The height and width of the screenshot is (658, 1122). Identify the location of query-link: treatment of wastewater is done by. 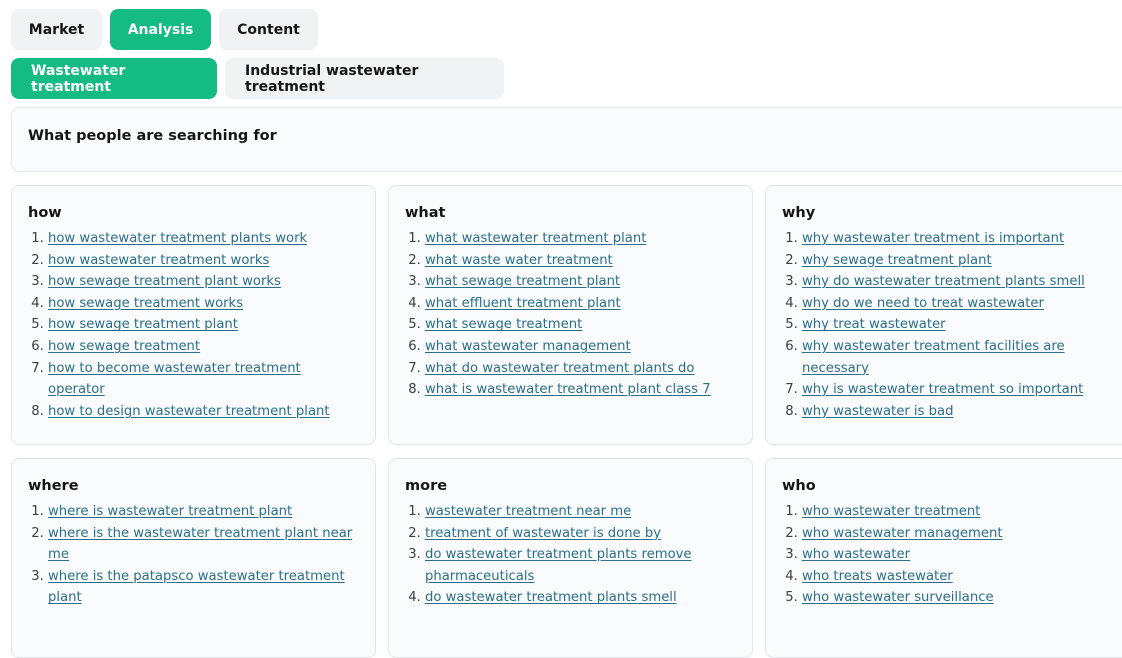
(543, 533).